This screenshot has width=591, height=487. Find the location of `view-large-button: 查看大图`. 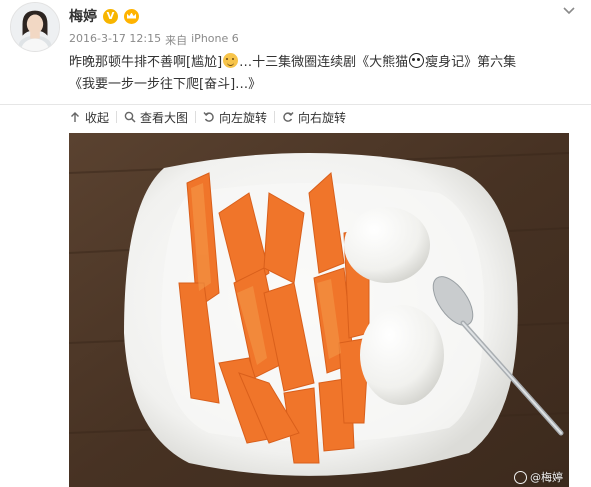

view-large-button: 查看大图 is located at coordinates (156, 117).